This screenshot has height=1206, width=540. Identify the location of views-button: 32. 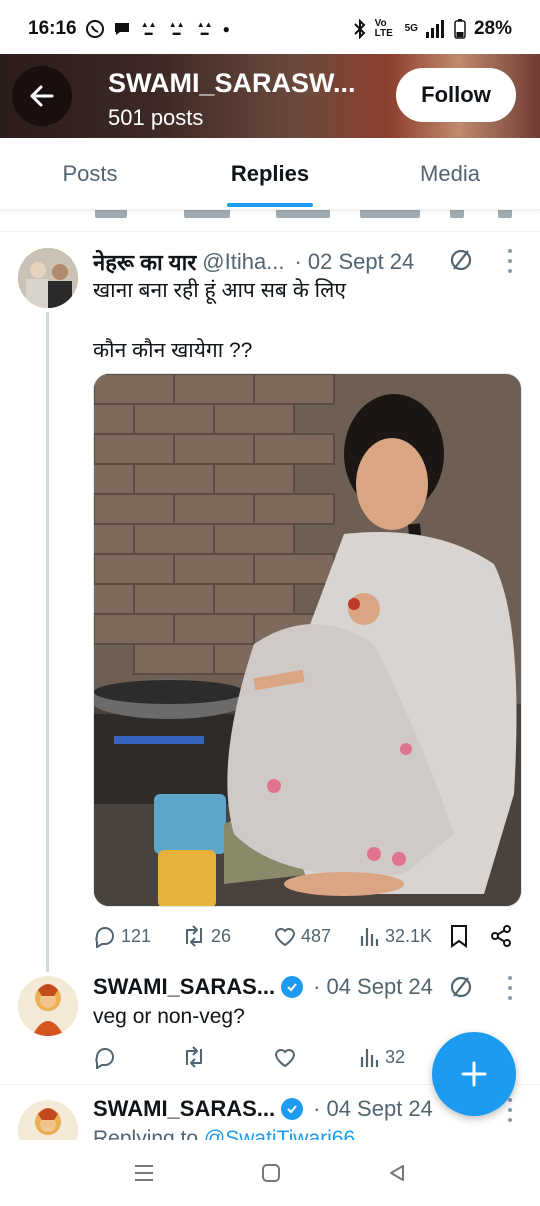
(382, 1057).